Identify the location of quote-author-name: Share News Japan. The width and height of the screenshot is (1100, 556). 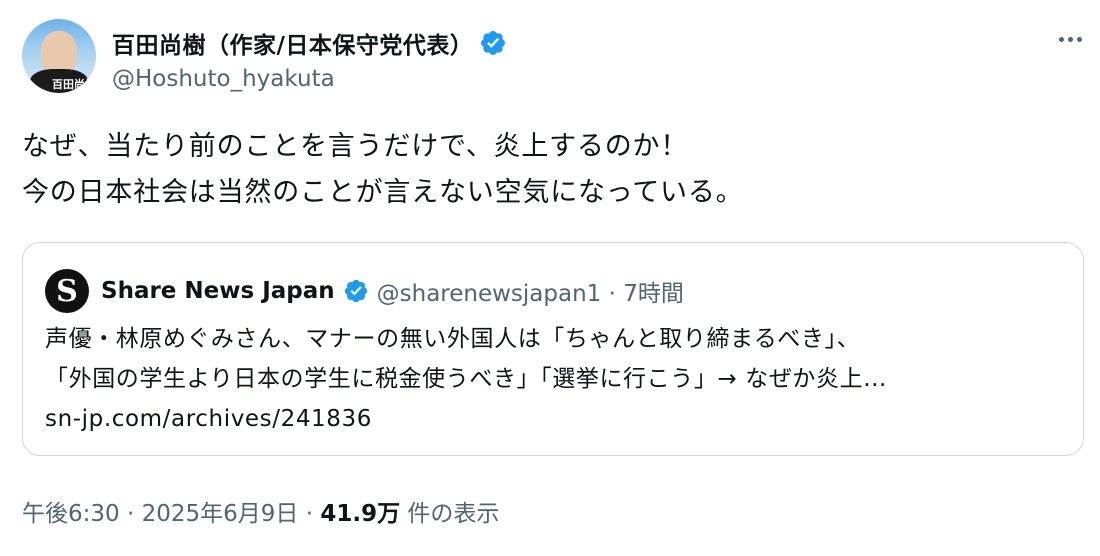
(218, 291).